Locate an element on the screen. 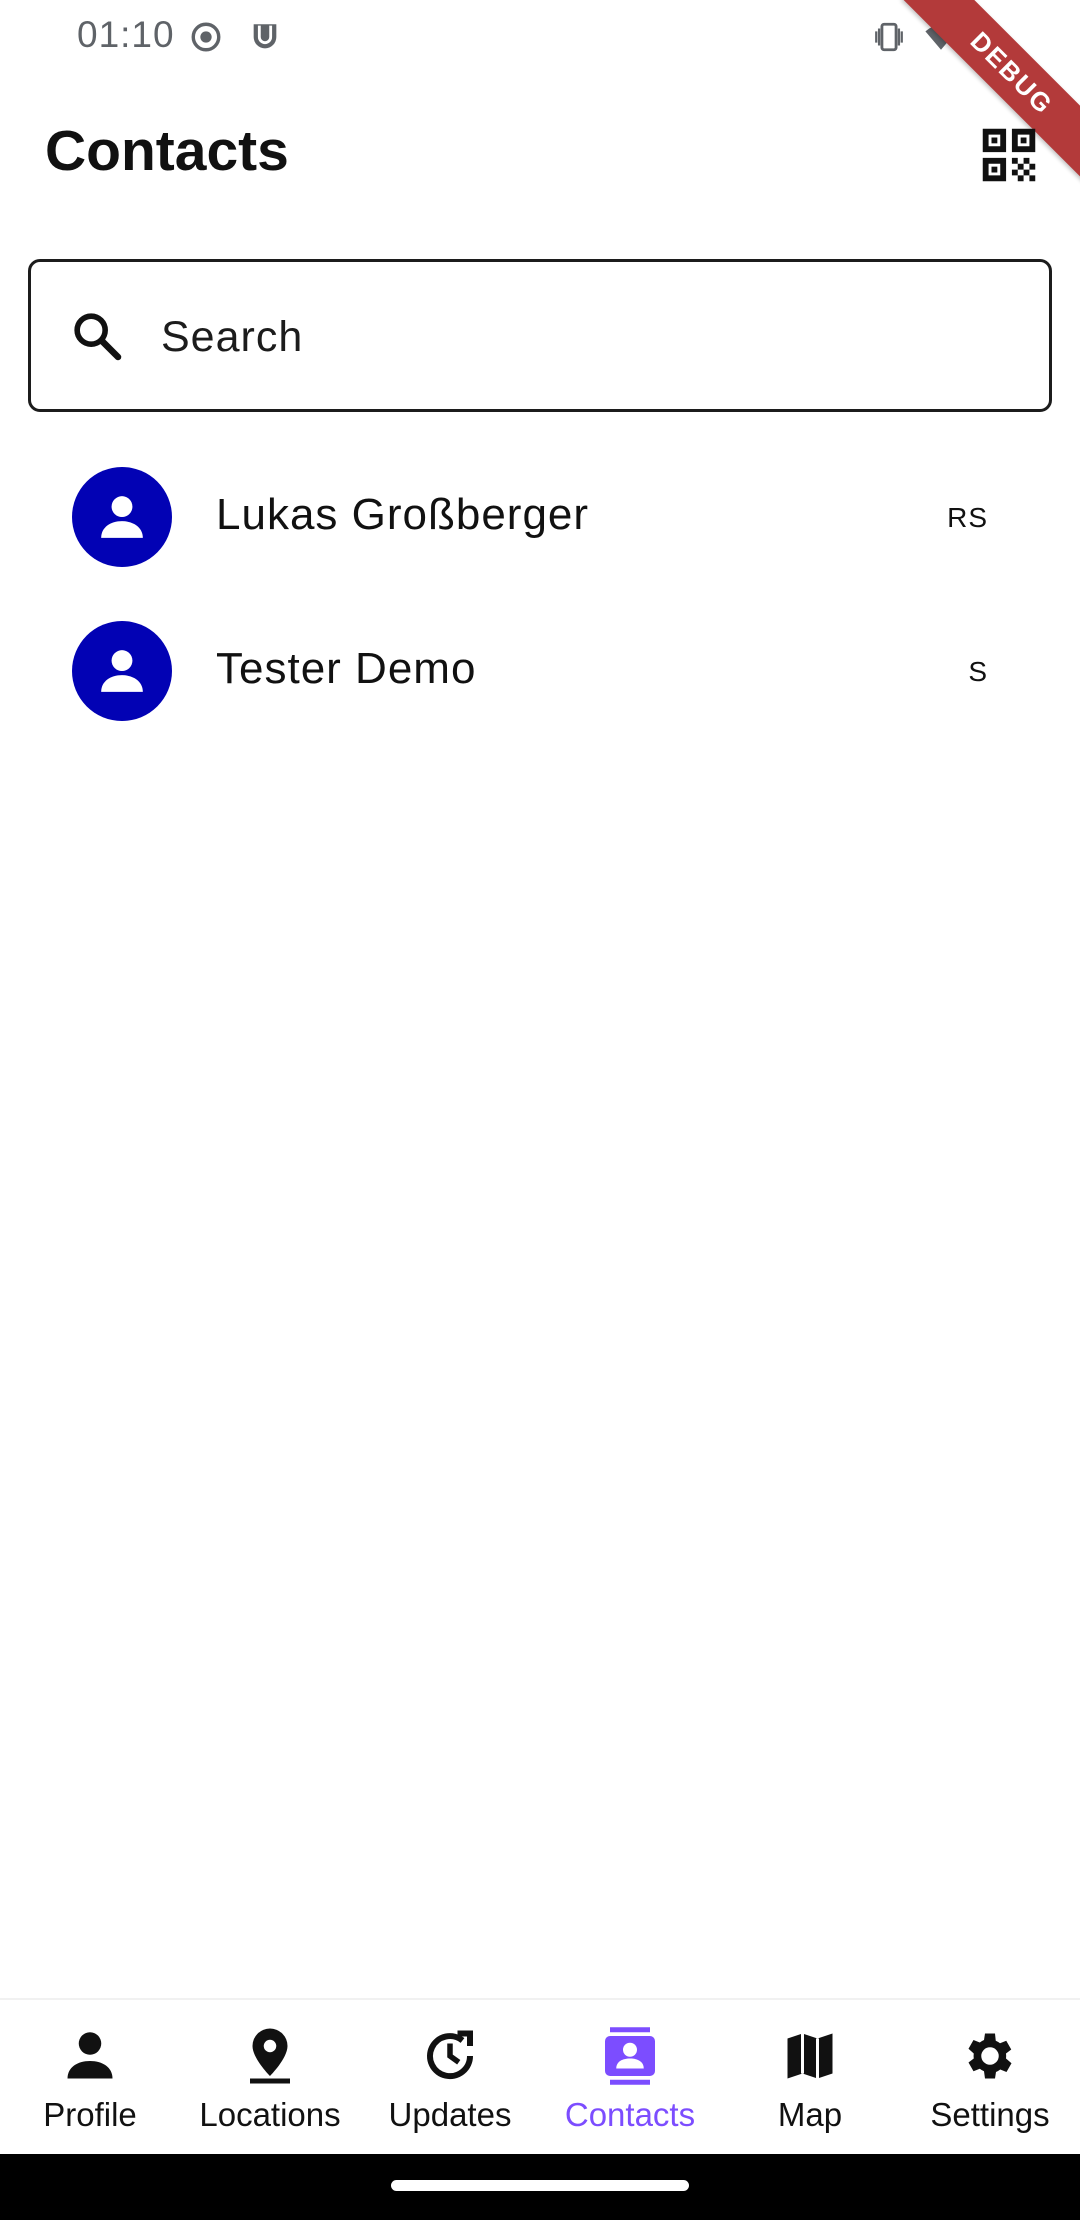  nav-item-settings: Settings is located at coordinates (990, 2078).